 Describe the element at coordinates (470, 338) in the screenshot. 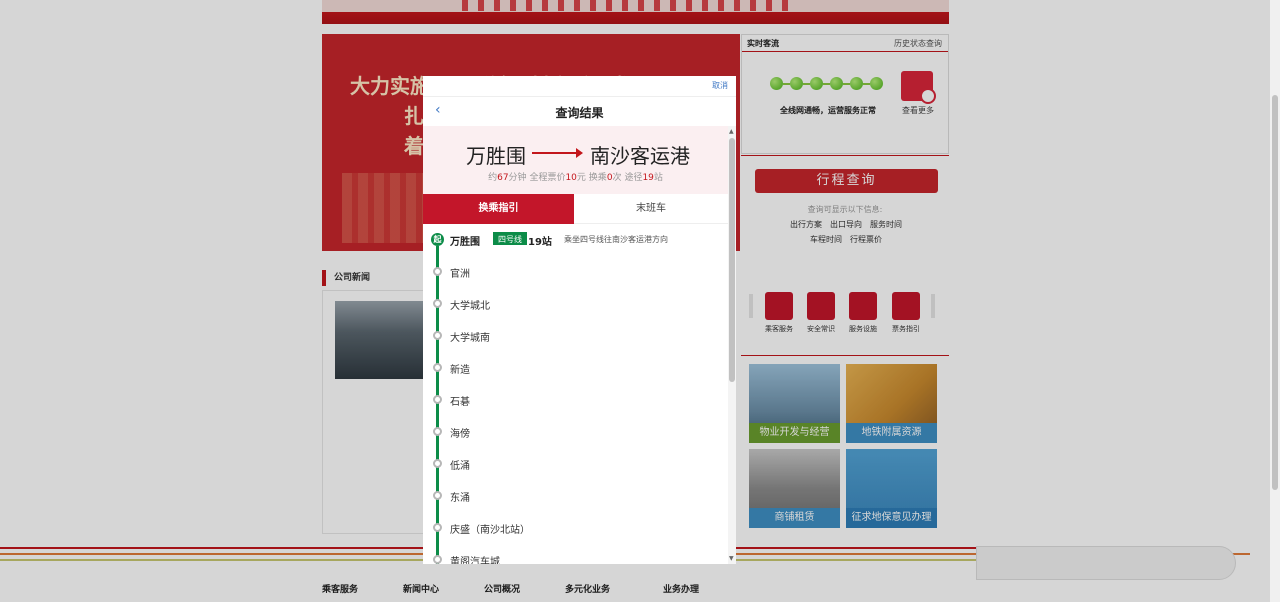

I see `station-name: 大学城南` at that location.